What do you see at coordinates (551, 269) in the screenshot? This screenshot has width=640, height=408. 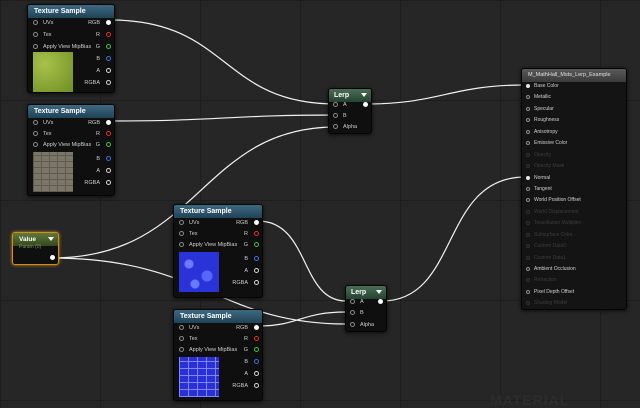 I see `ambient-occlusion-pin: Ambient Occlusion` at bounding box center [551, 269].